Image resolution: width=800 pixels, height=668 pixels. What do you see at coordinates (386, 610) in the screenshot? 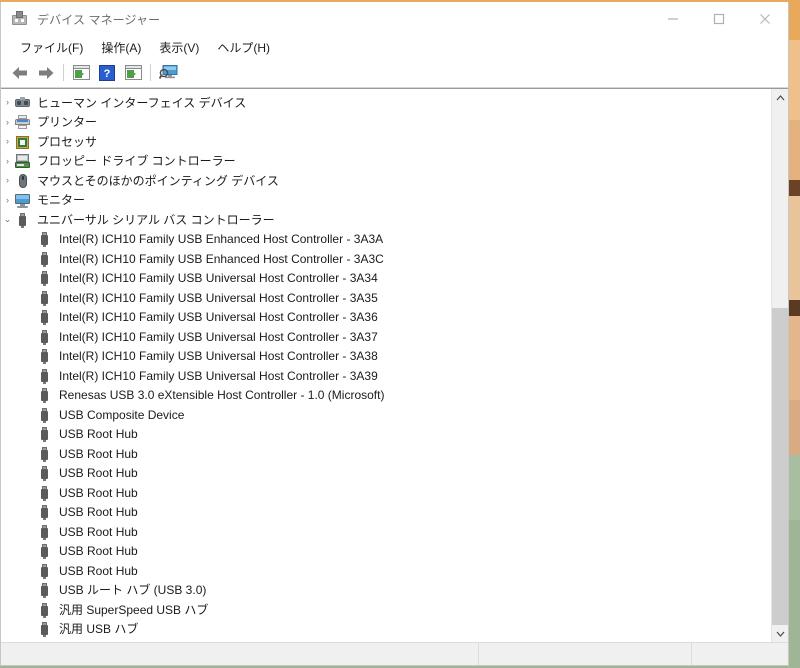
I see `tree-row: 汎用 SuperSpeed USB ハブ` at bounding box center [386, 610].